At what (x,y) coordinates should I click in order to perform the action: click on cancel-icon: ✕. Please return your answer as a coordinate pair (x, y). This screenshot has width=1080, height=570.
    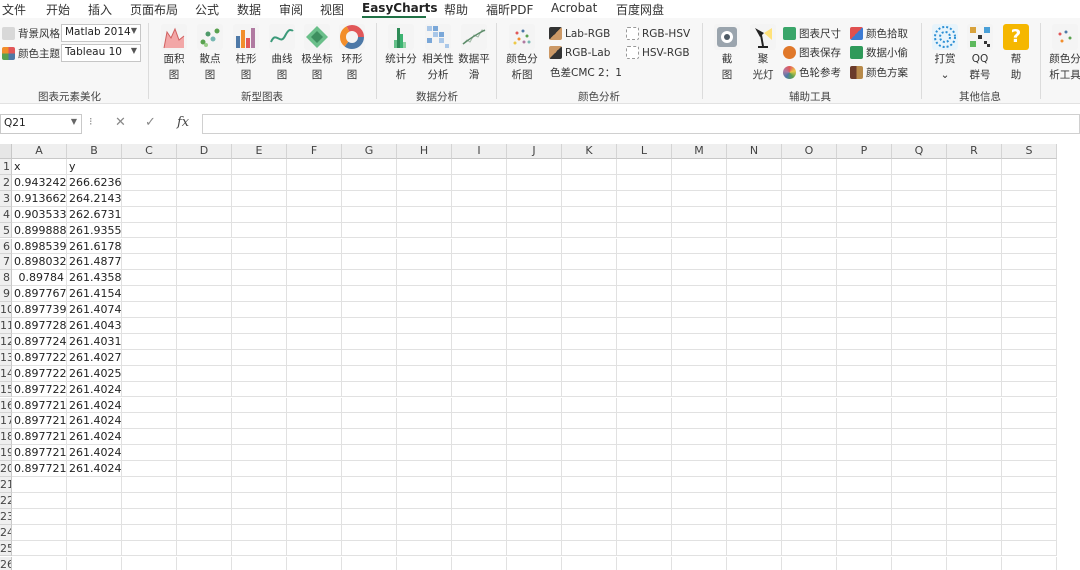
    Looking at the image, I should click on (120, 122).